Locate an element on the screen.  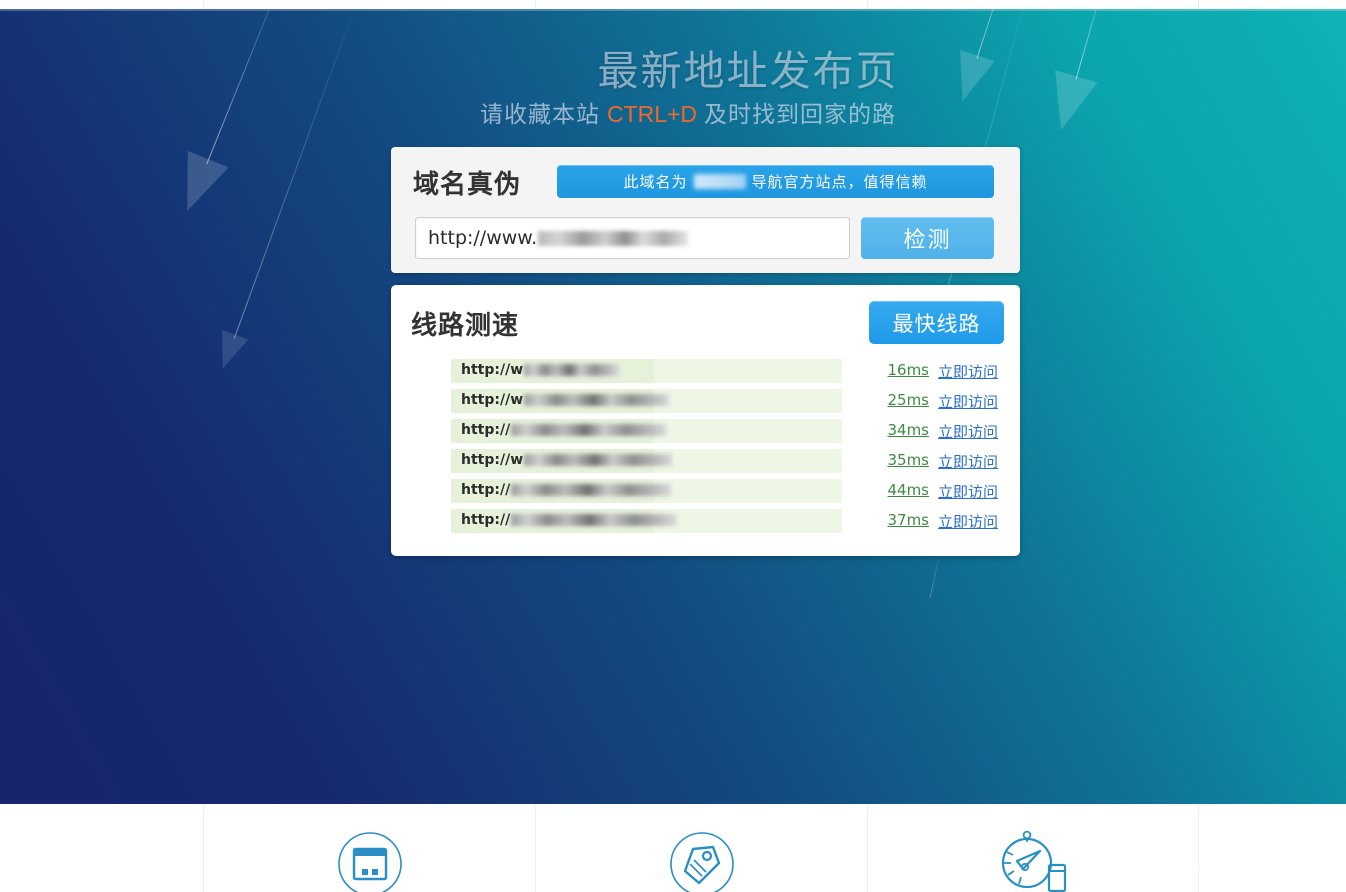
domain-panel-title: 域名真伪 is located at coordinates (467, 185).